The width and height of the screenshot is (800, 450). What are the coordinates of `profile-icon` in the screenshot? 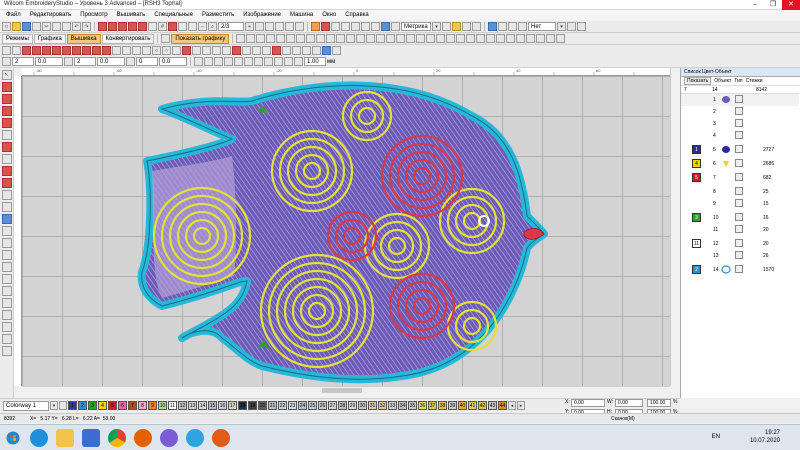 It's located at (208, 61).